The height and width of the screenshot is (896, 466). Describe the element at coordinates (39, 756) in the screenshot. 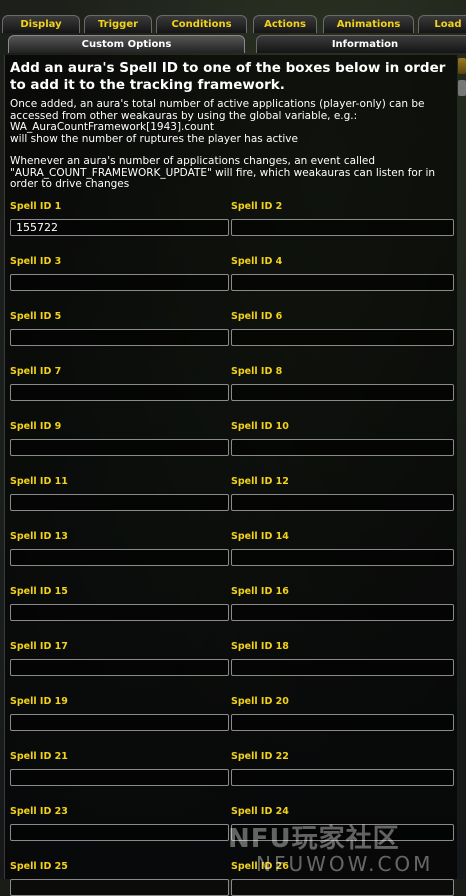

I see `spell-id-label-21: Spell ID 21` at that location.